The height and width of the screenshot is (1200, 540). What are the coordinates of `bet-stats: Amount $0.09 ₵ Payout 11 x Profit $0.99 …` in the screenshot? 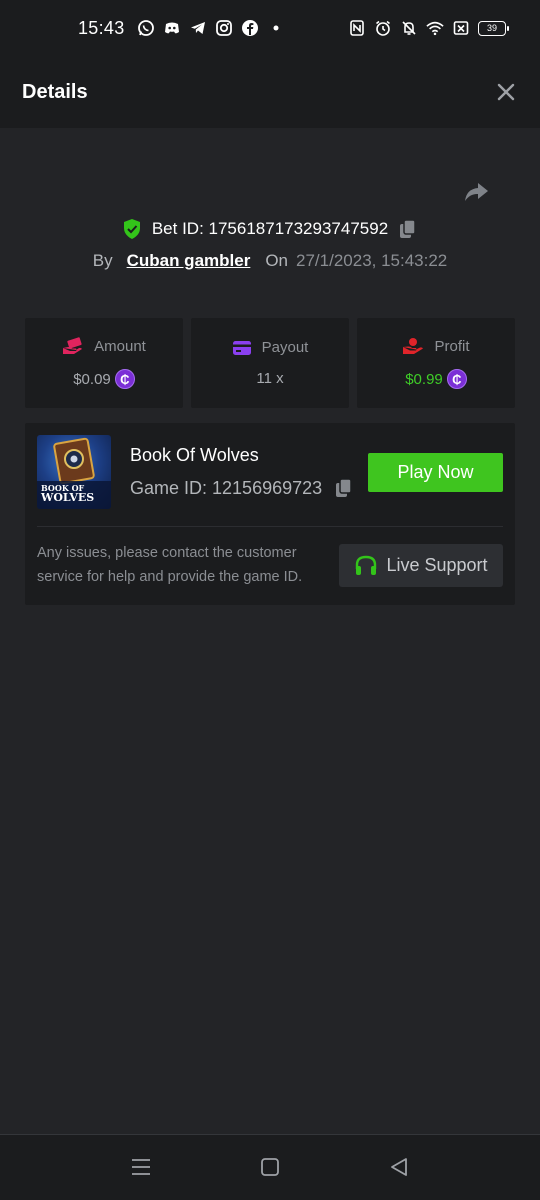 It's located at (270, 363).